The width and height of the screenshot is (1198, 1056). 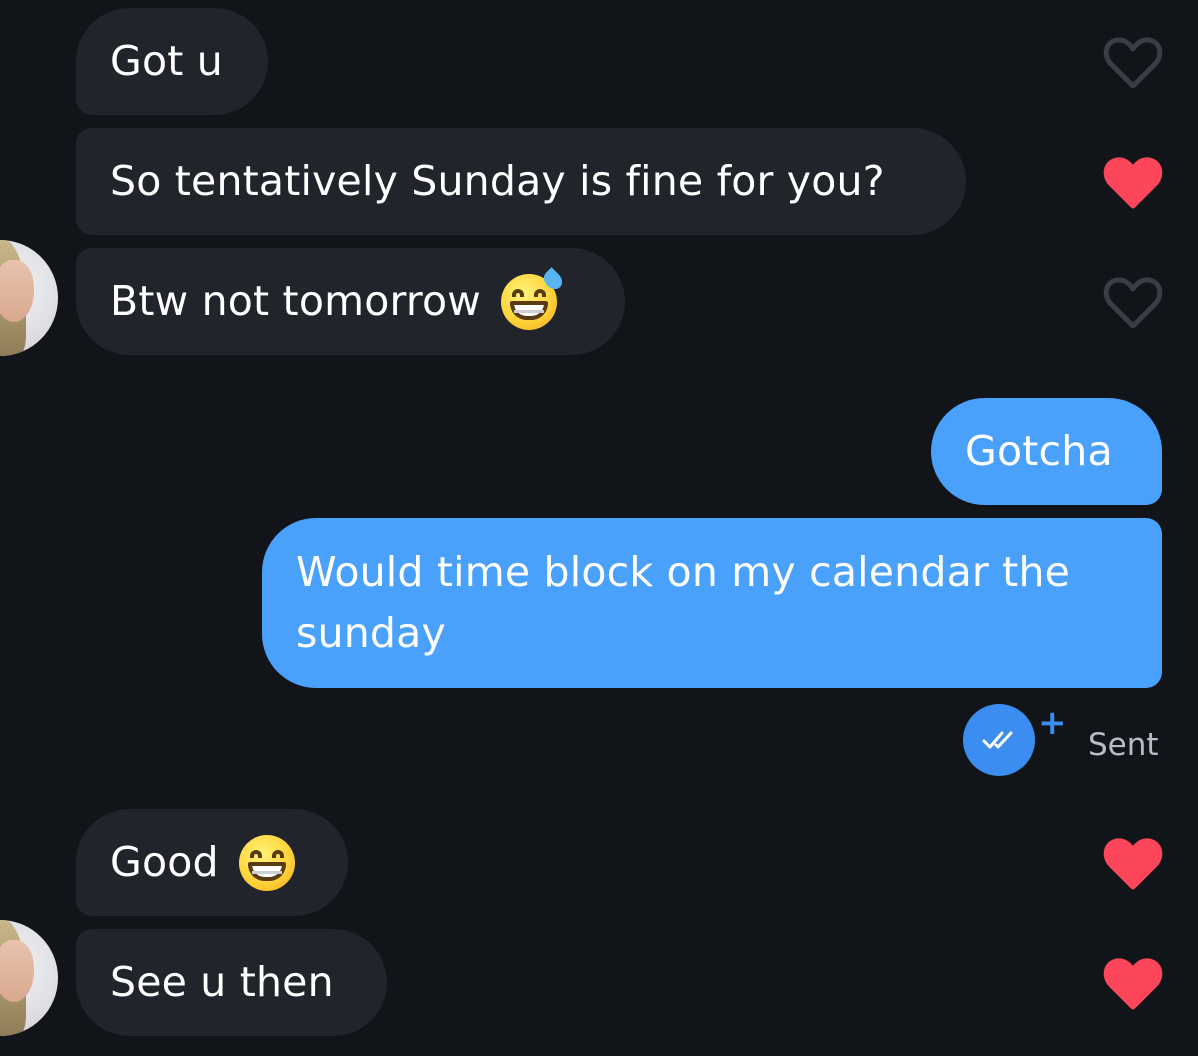 What do you see at coordinates (497, 181) in the screenshot?
I see `message-text: So tentatively Sunday is fine for you?` at bounding box center [497, 181].